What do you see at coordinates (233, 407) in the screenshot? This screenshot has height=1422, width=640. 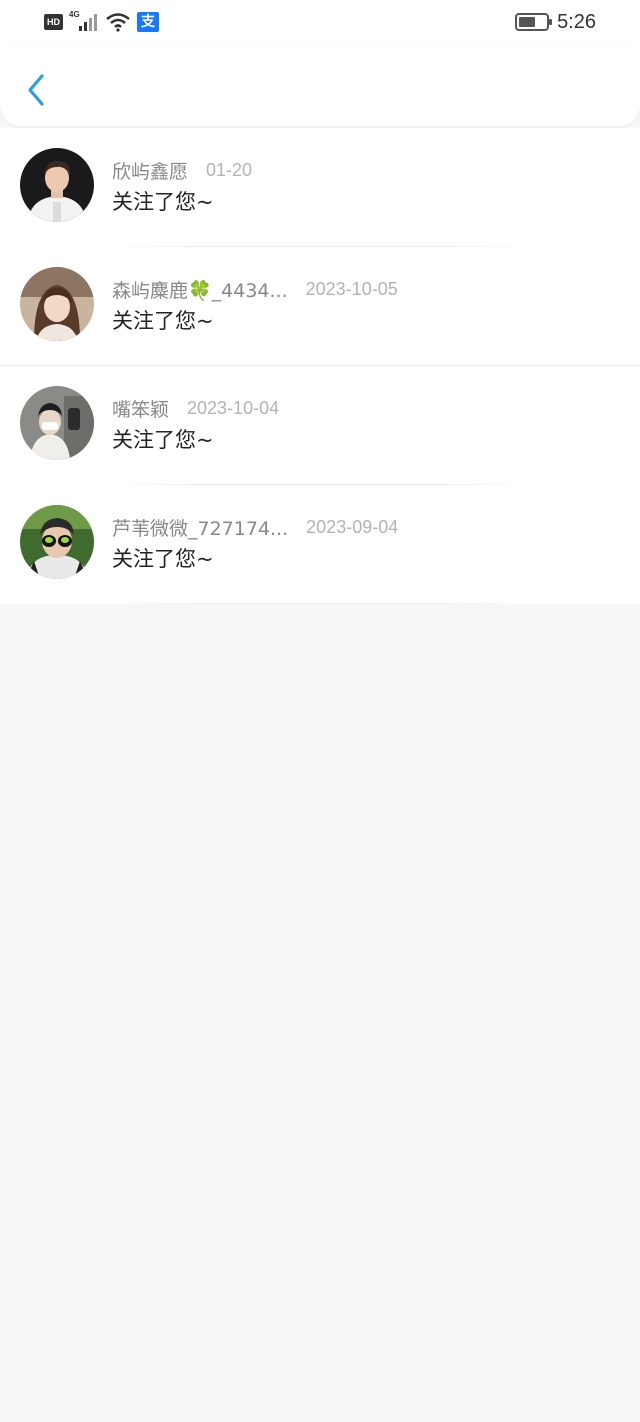 I see `notification-date: 2023-10-04` at bounding box center [233, 407].